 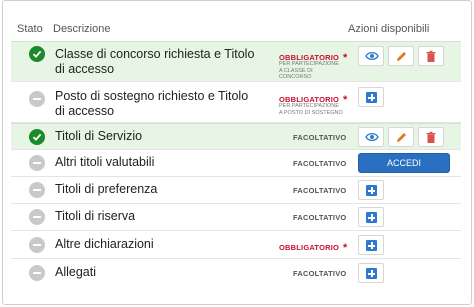 What do you see at coordinates (82, 29) in the screenshot?
I see `header-descrizione: Descrizione` at bounding box center [82, 29].